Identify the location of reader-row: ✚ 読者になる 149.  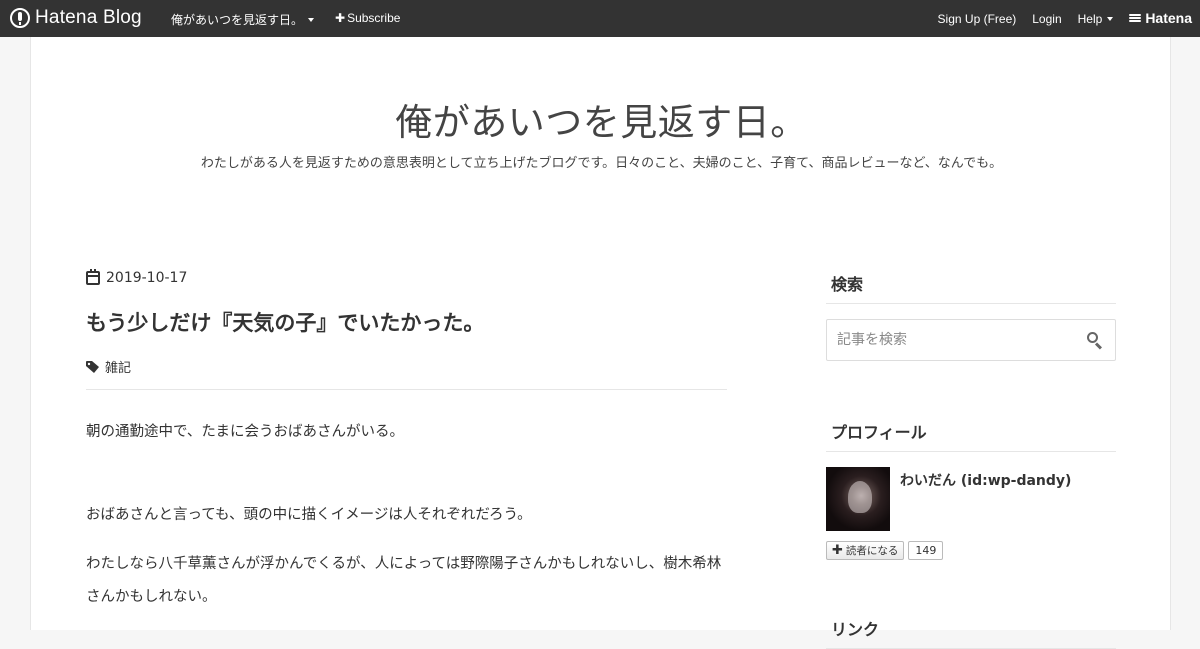
(971, 550).